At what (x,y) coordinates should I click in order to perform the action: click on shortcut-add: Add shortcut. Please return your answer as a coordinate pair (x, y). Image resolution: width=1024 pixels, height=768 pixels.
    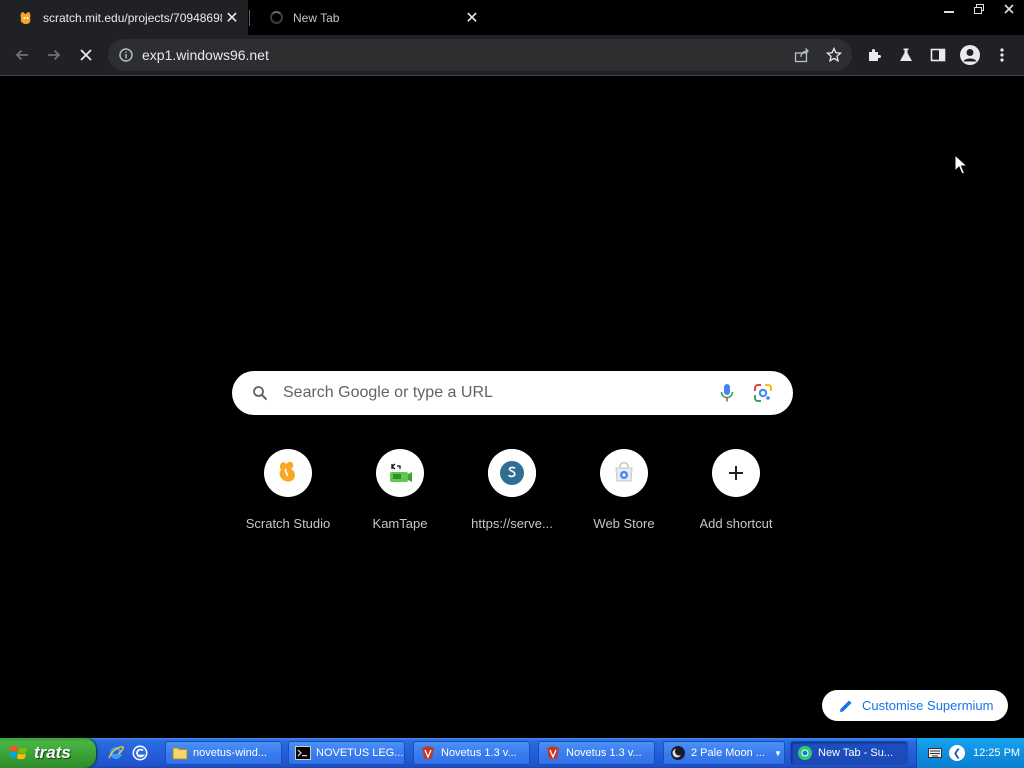
    Looking at the image, I should click on (736, 493).